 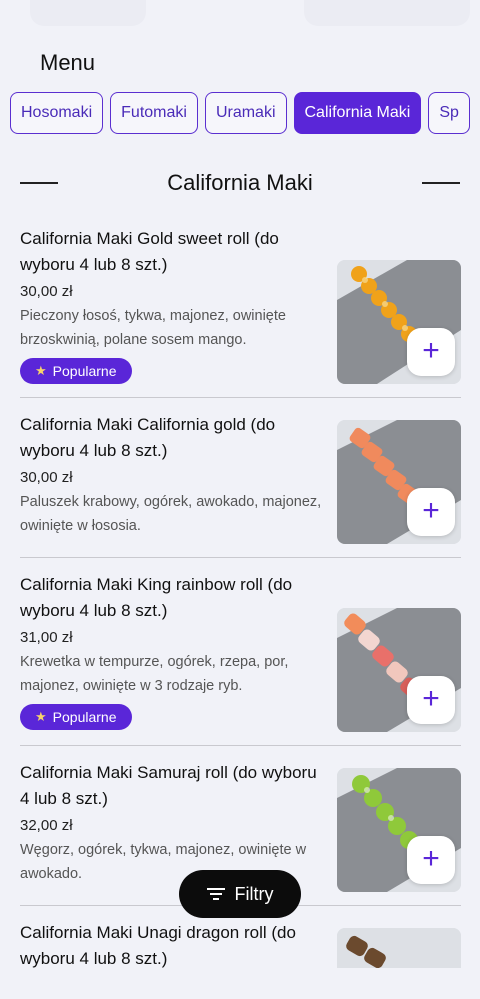 I want to click on section-header: California Maki, so click(x=240, y=183).